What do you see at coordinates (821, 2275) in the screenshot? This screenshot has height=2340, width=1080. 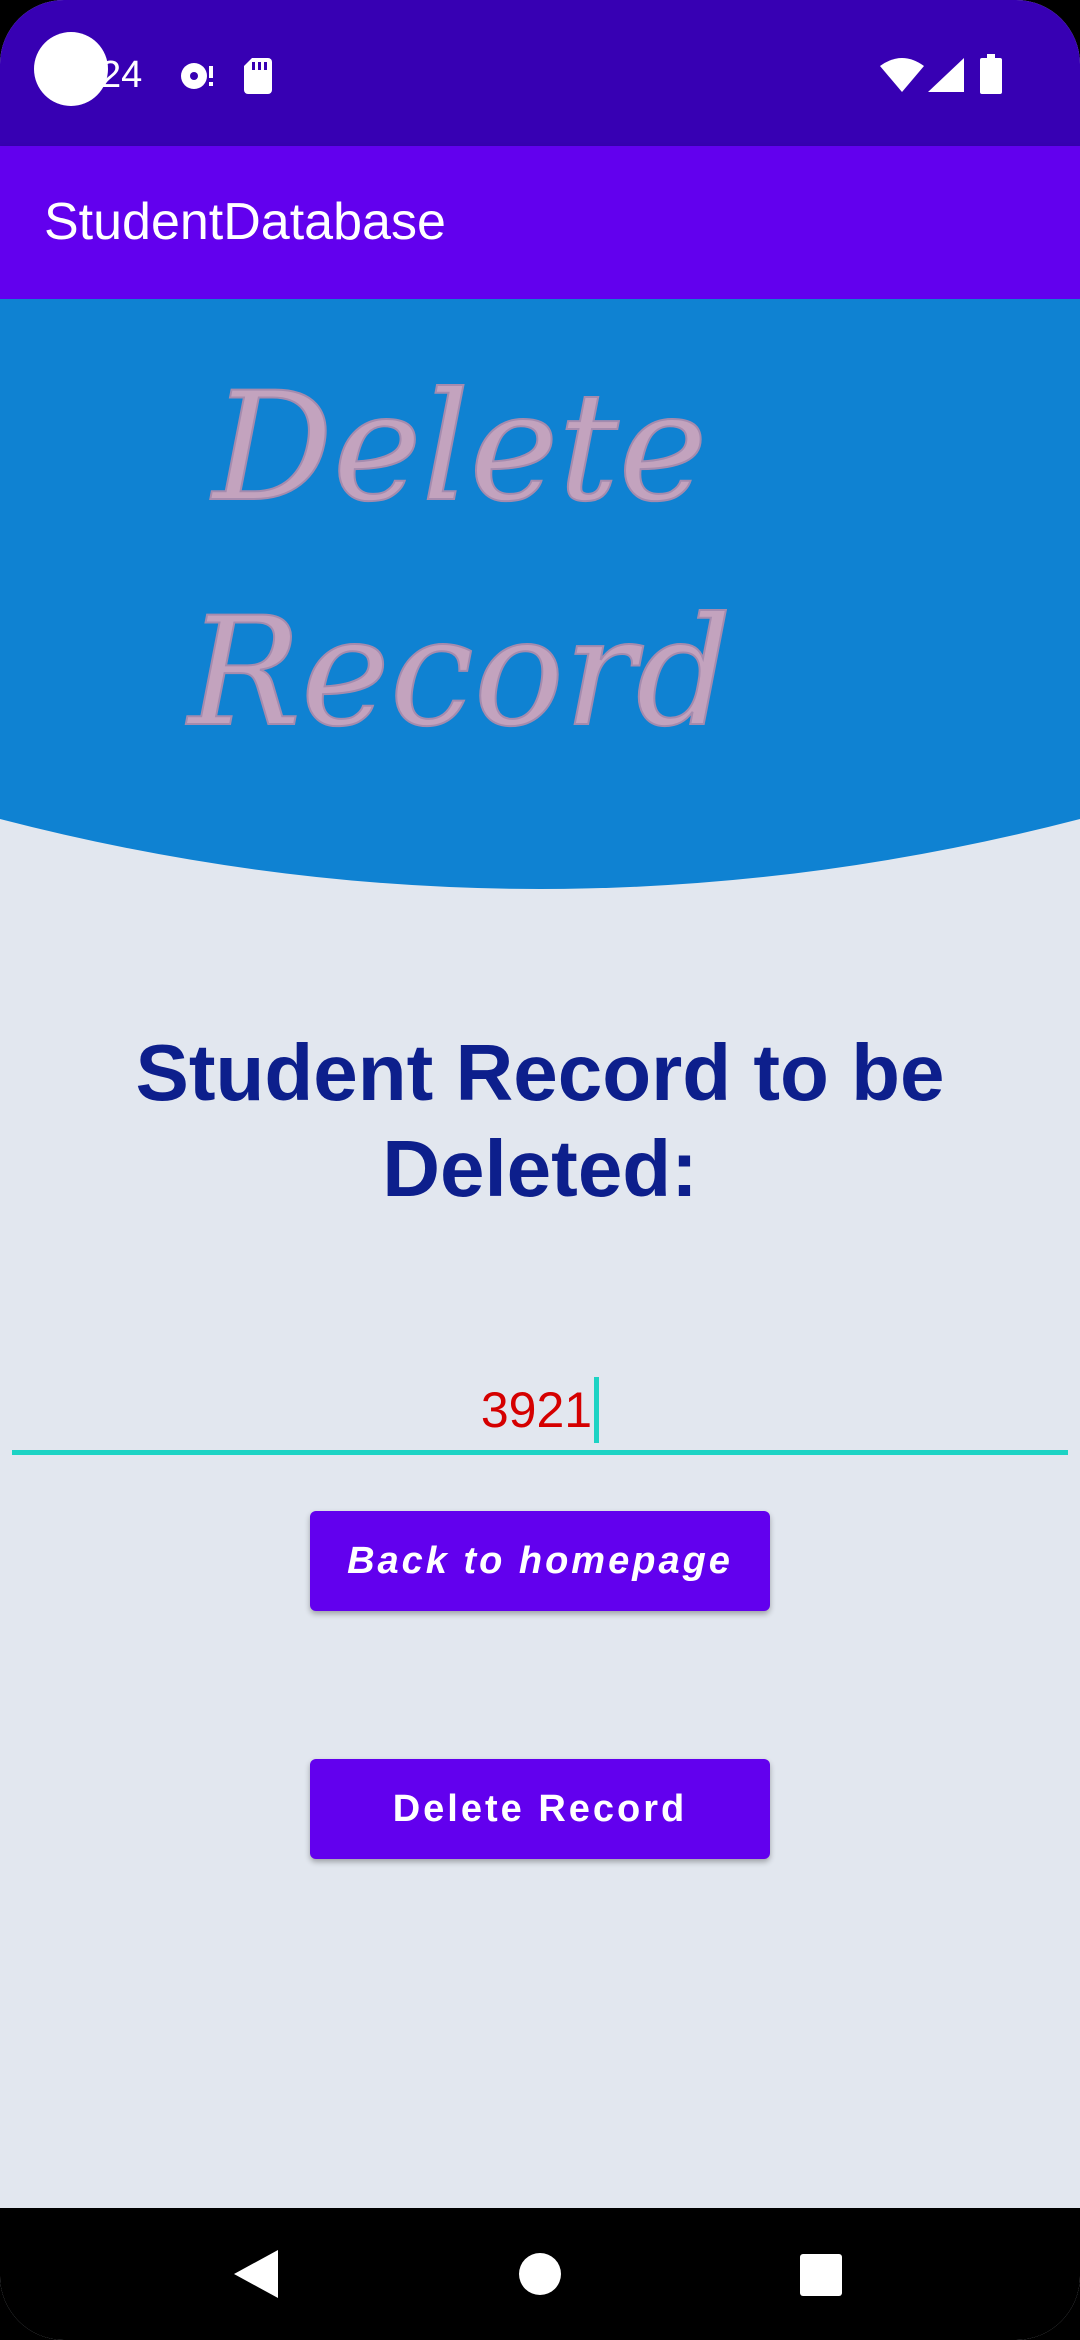 I see `recents-icon` at bounding box center [821, 2275].